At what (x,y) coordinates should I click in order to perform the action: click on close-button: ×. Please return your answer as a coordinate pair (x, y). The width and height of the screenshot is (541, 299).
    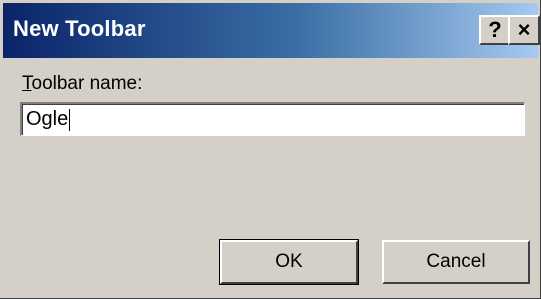
    Looking at the image, I should click on (524, 30).